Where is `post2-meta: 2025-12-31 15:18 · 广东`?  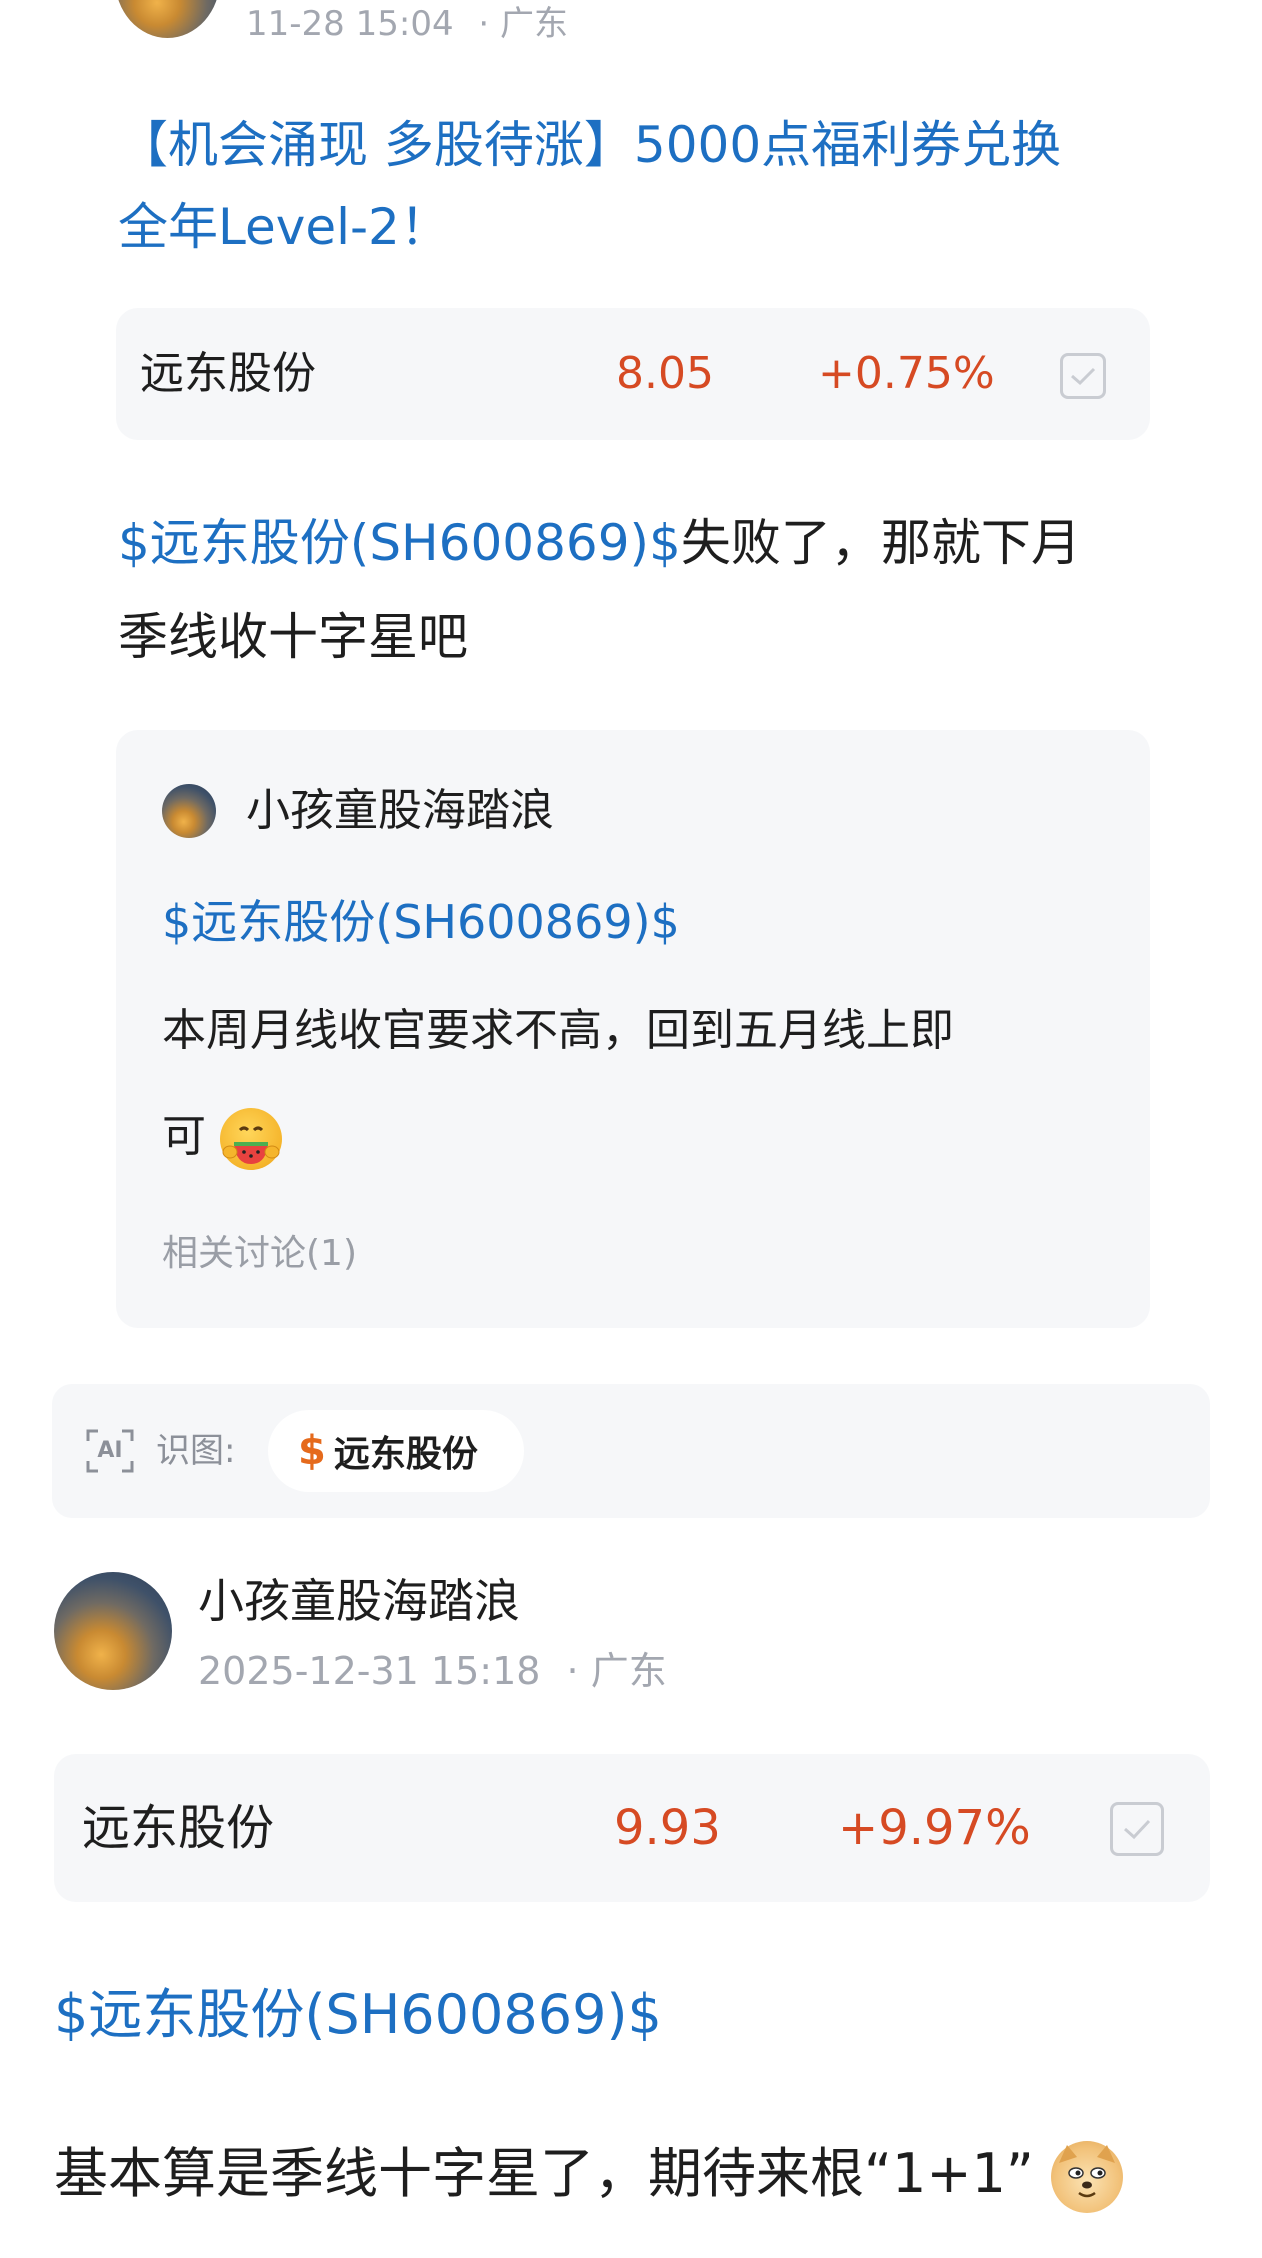
post2-meta: 2025-12-31 15:18 · 广东 is located at coordinates (432, 1671).